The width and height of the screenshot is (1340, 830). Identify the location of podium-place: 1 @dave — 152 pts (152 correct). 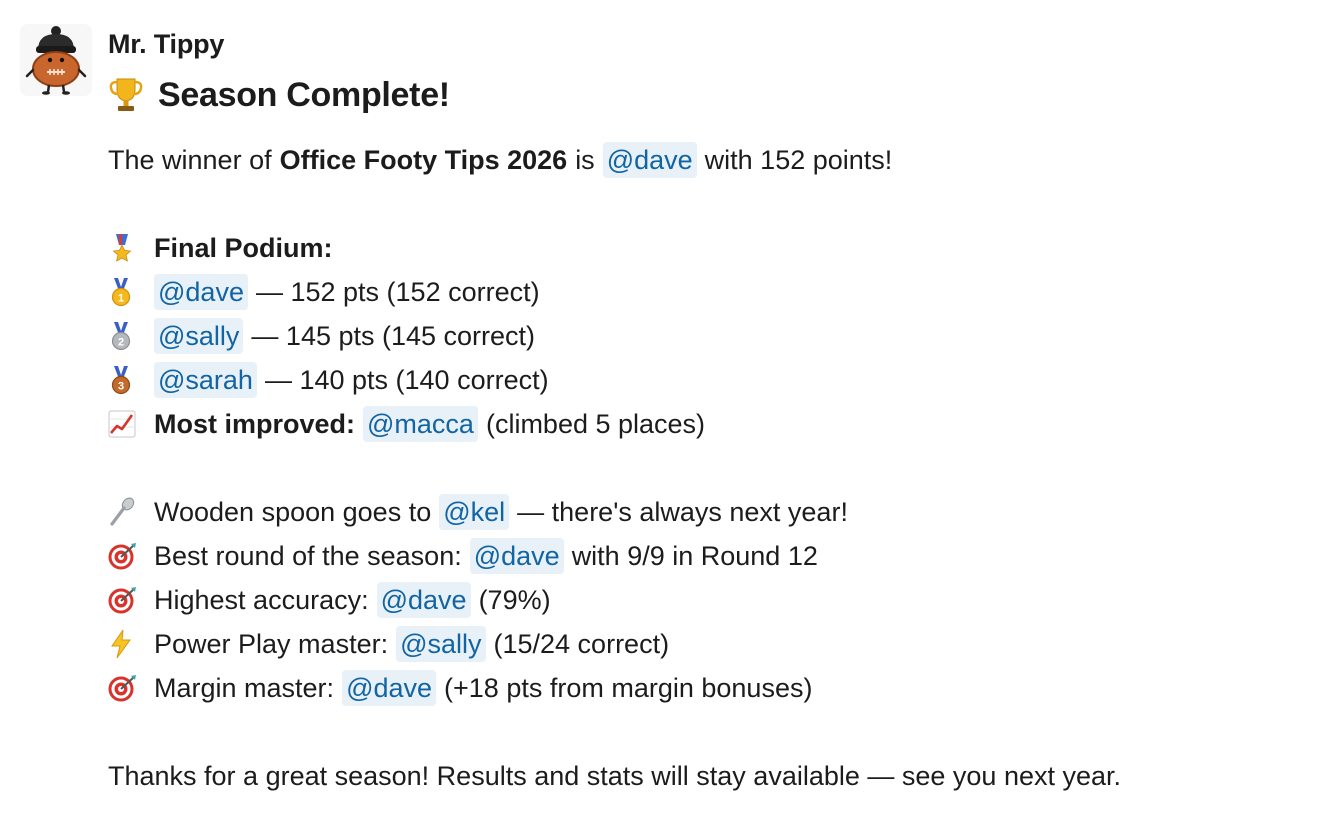
(714, 292).